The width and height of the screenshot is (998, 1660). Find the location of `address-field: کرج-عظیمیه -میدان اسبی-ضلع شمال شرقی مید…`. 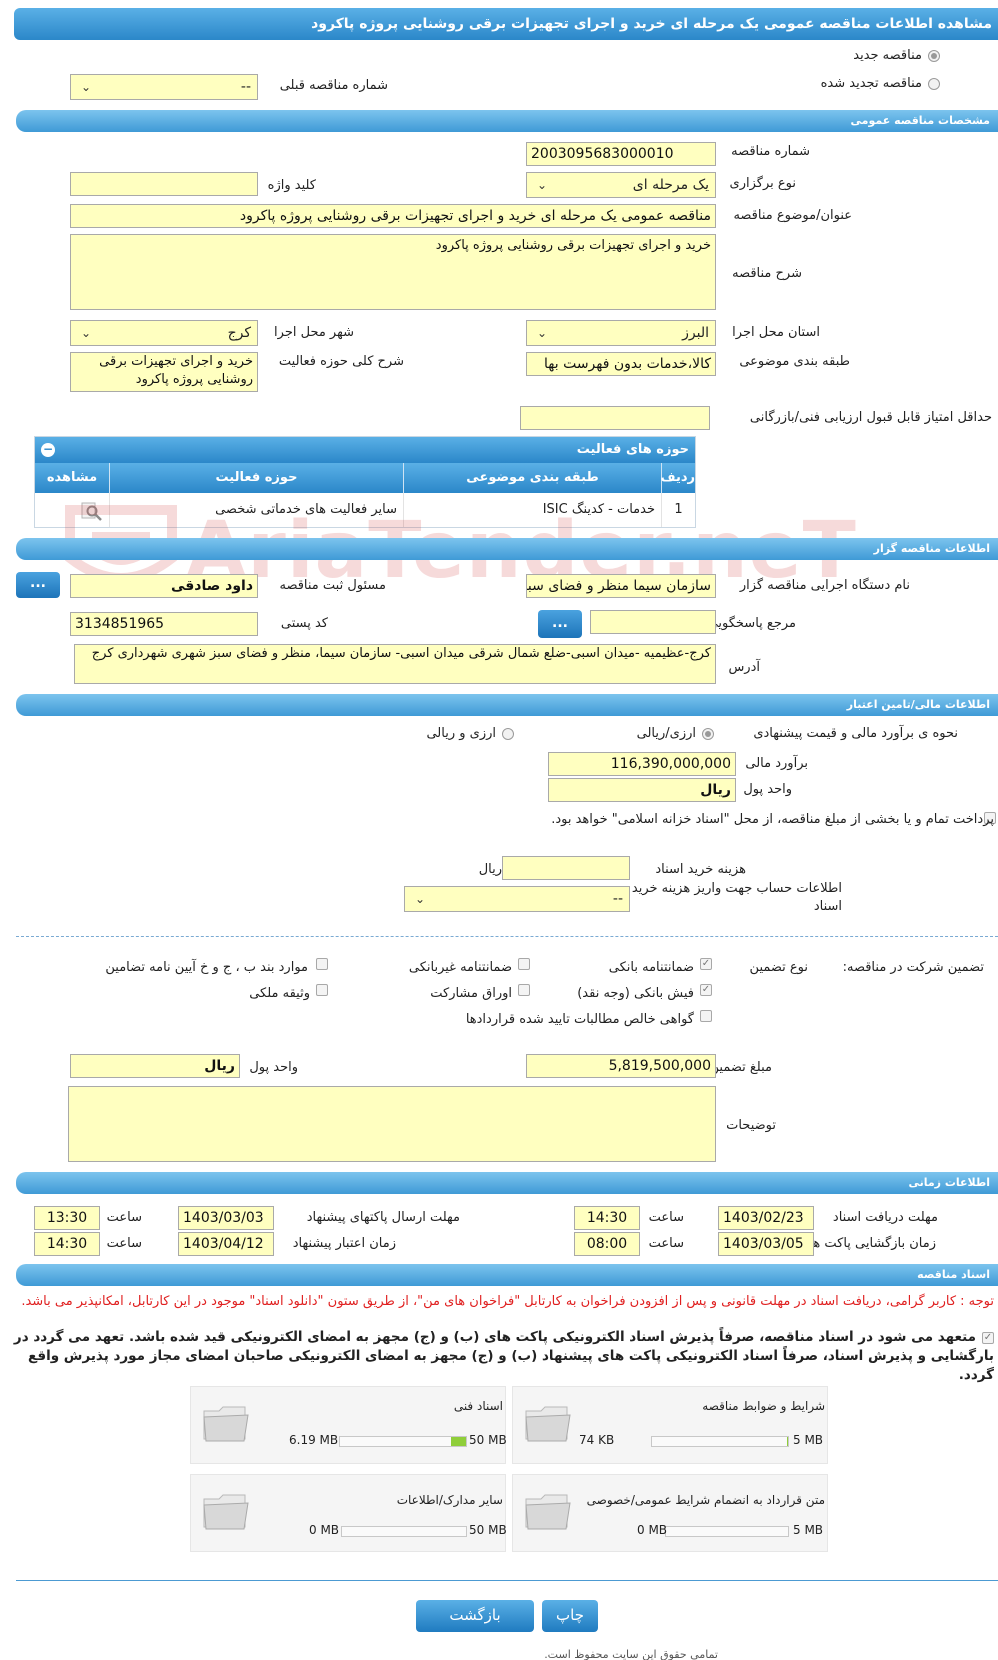

address-field: کرج-عظیمیه -میدان اسبی-ضلع شمال شرقی مید… is located at coordinates (395, 664).